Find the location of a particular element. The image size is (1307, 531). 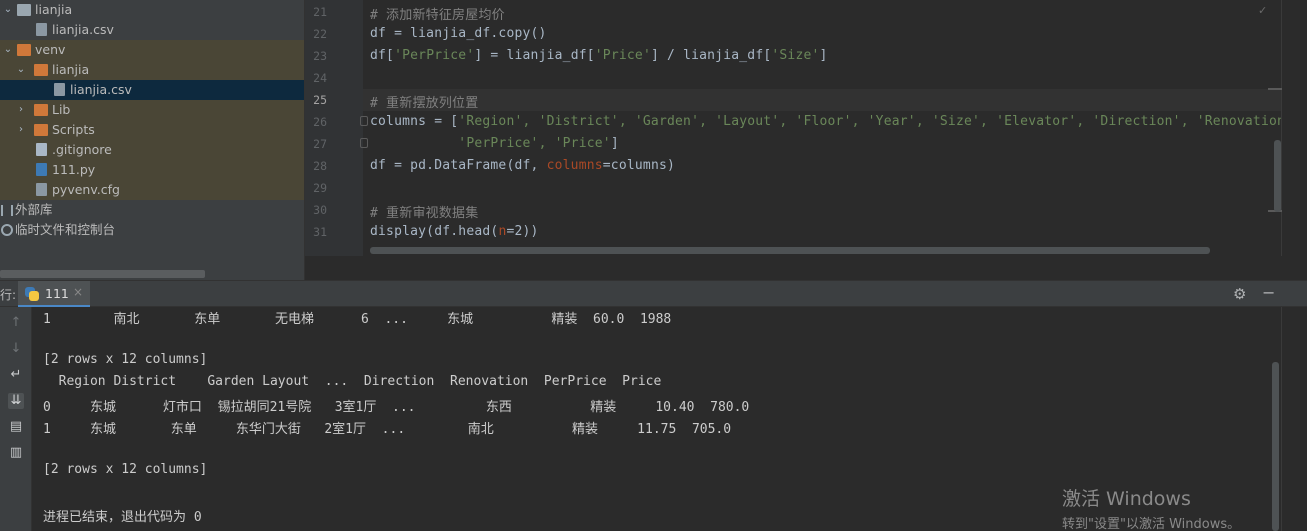

tree-item-label: venv is located at coordinates (50, 49).